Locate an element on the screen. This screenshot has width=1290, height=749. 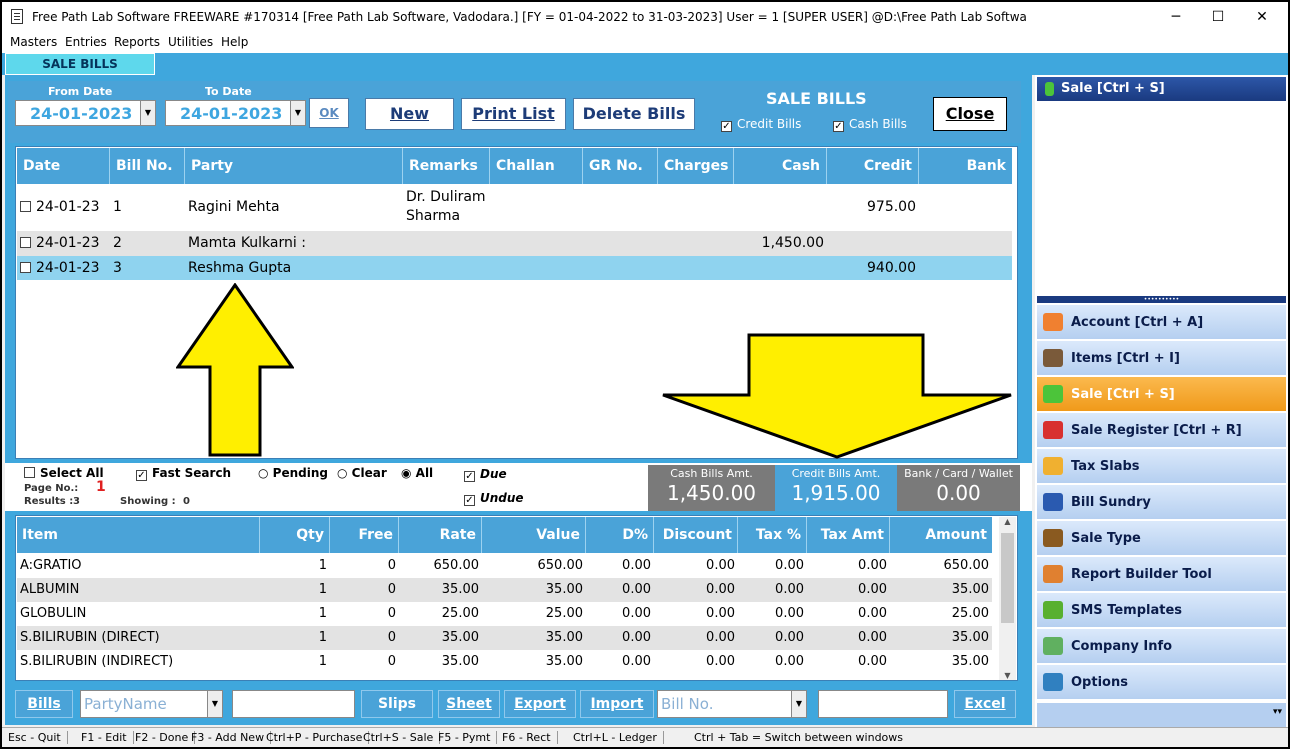
all-radio: ◉ All is located at coordinates (417, 473).